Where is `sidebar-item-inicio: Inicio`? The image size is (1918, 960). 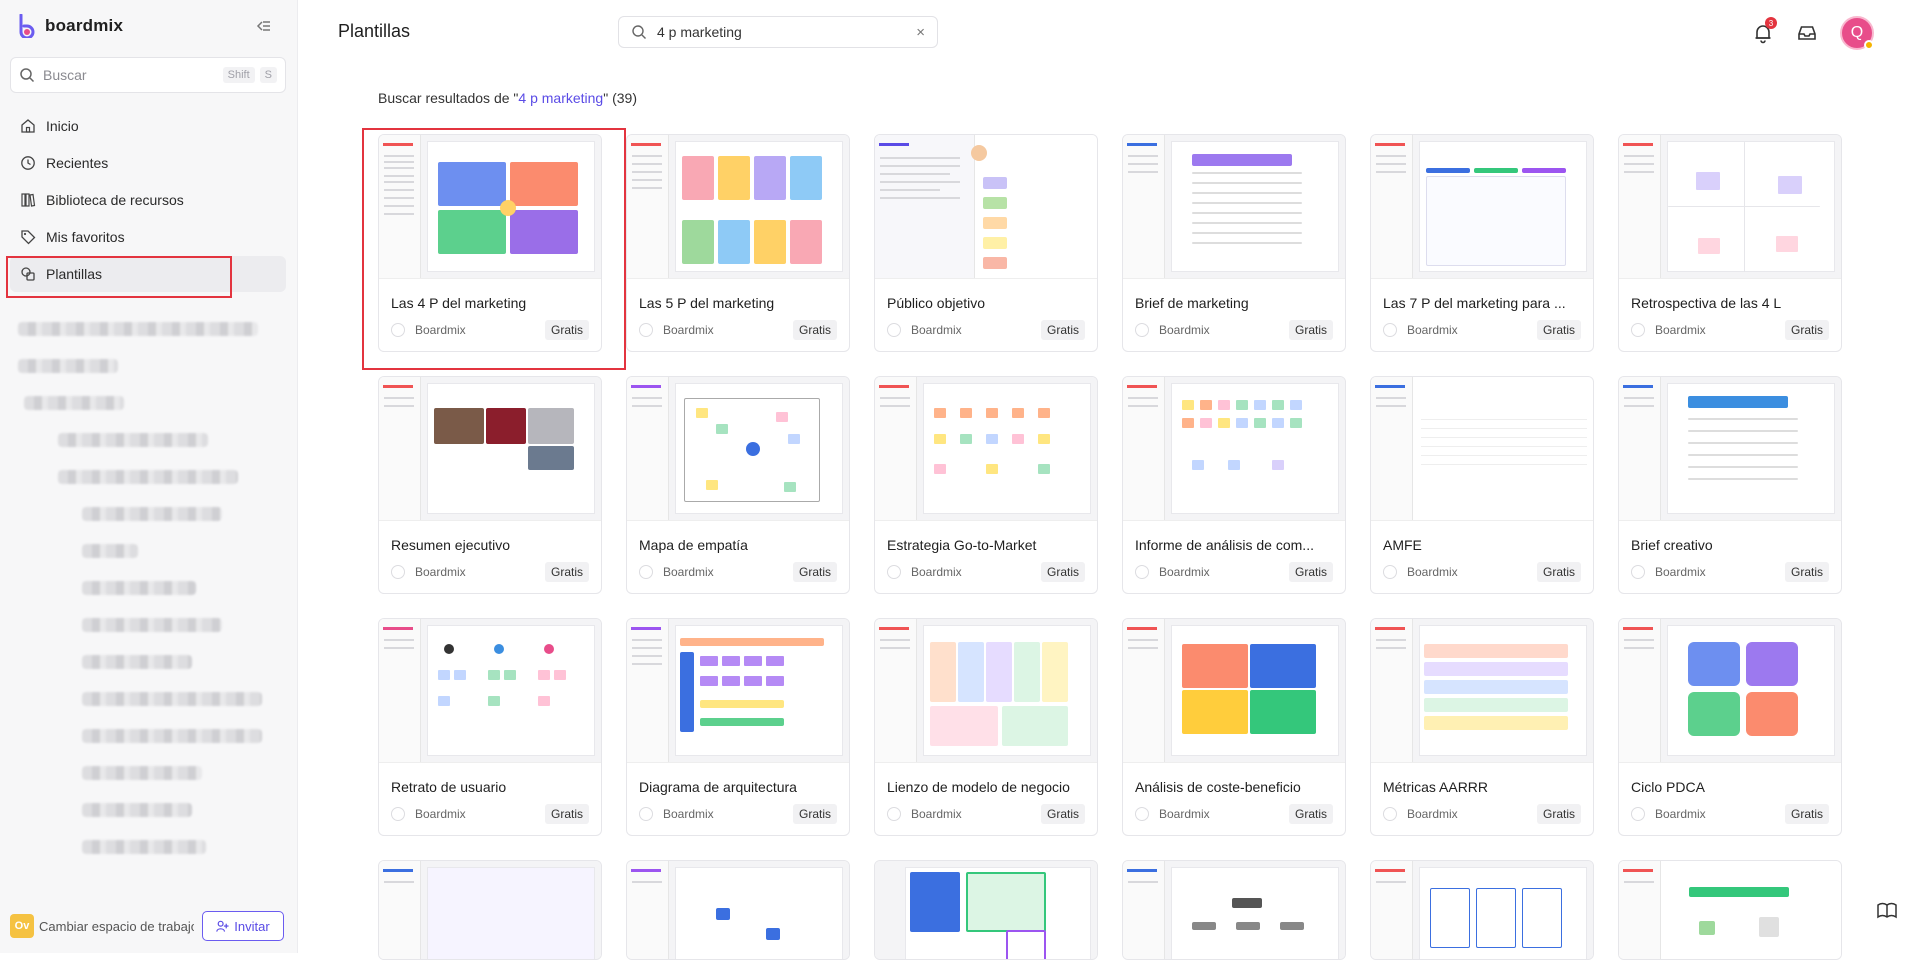
sidebar-item-inicio: Inicio is located at coordinates (148, 126).